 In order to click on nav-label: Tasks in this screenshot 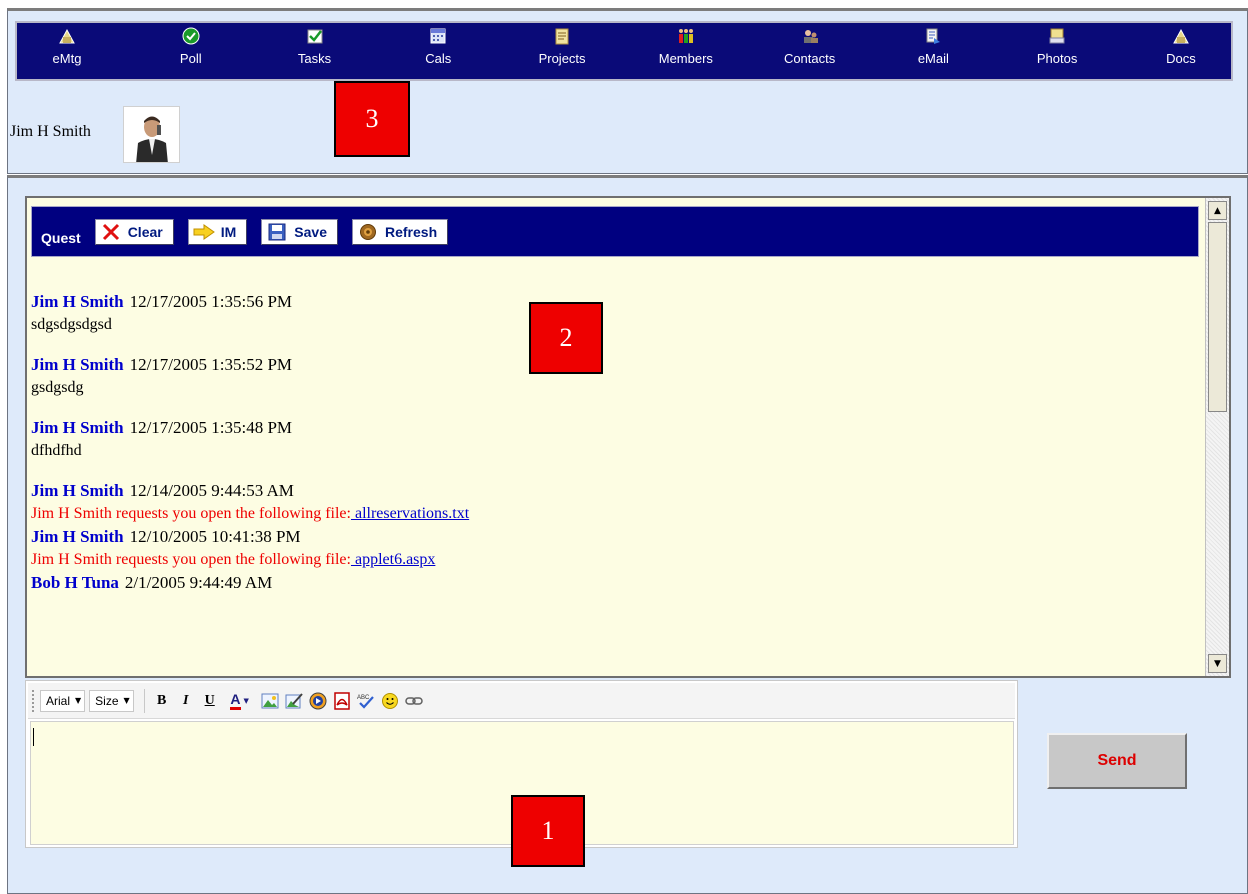, I will do `click(314, 58)`.